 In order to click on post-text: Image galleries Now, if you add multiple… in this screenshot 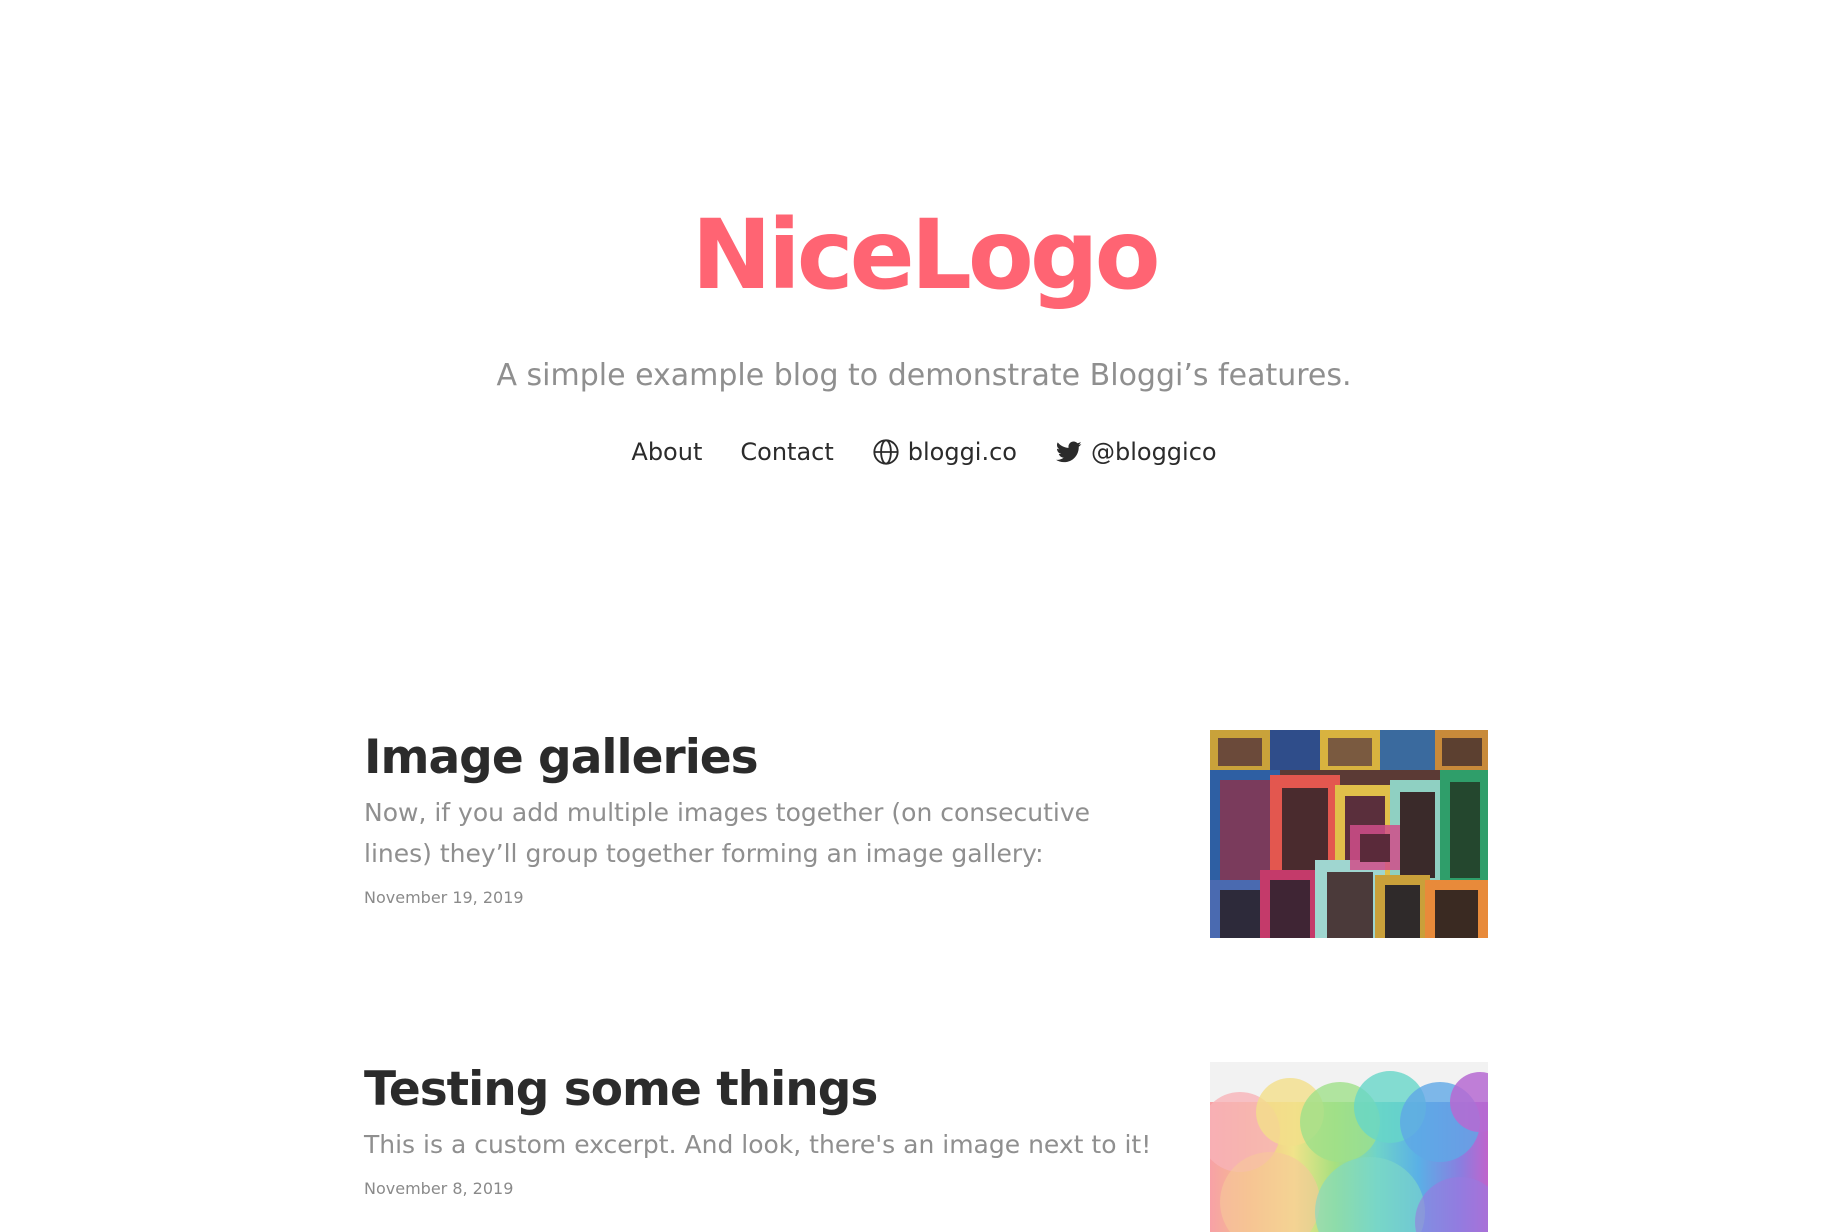, I will do `click(764, 817)`.